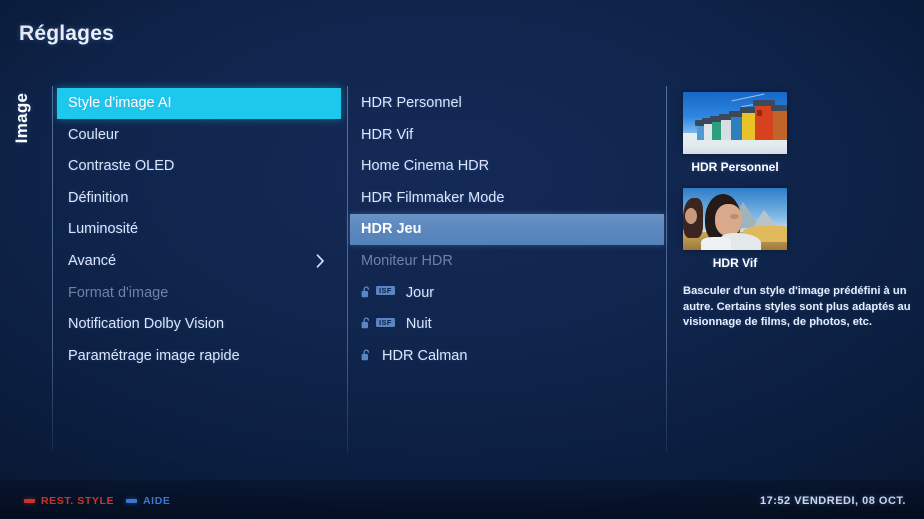  I want to click on footer-hint-reset-style: REST. STYLE, so click(69, 501).